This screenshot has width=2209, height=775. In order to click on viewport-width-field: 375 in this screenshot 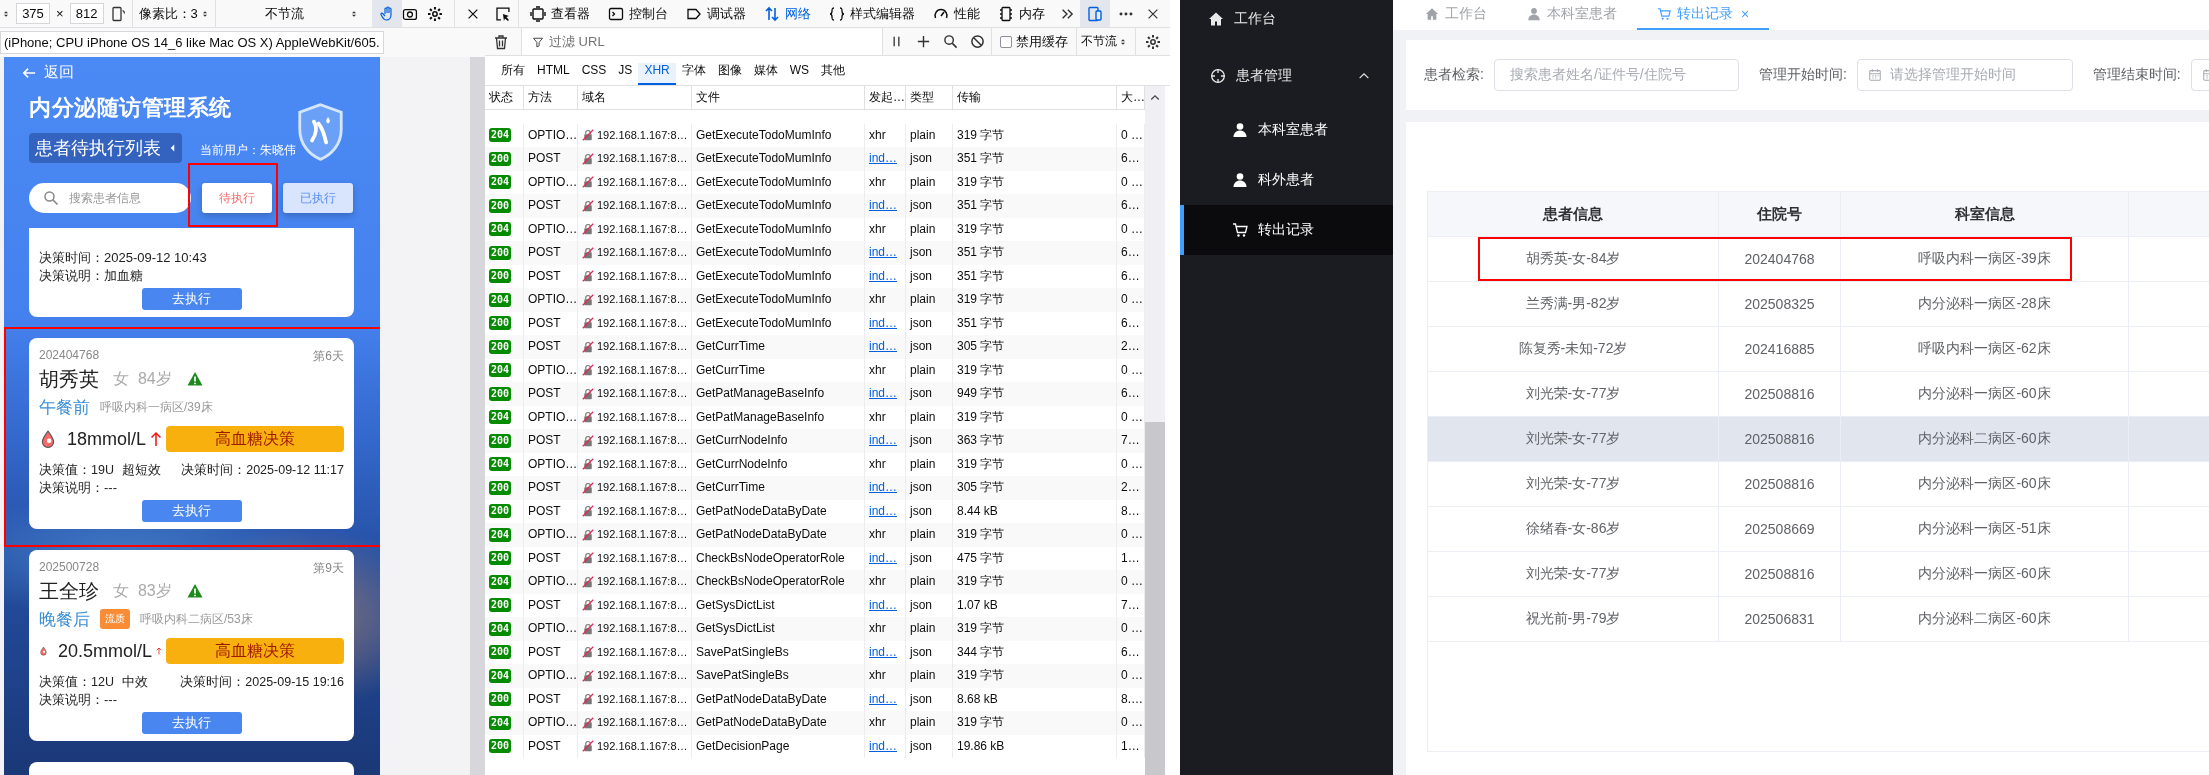, I will do `click(33, 13)`.